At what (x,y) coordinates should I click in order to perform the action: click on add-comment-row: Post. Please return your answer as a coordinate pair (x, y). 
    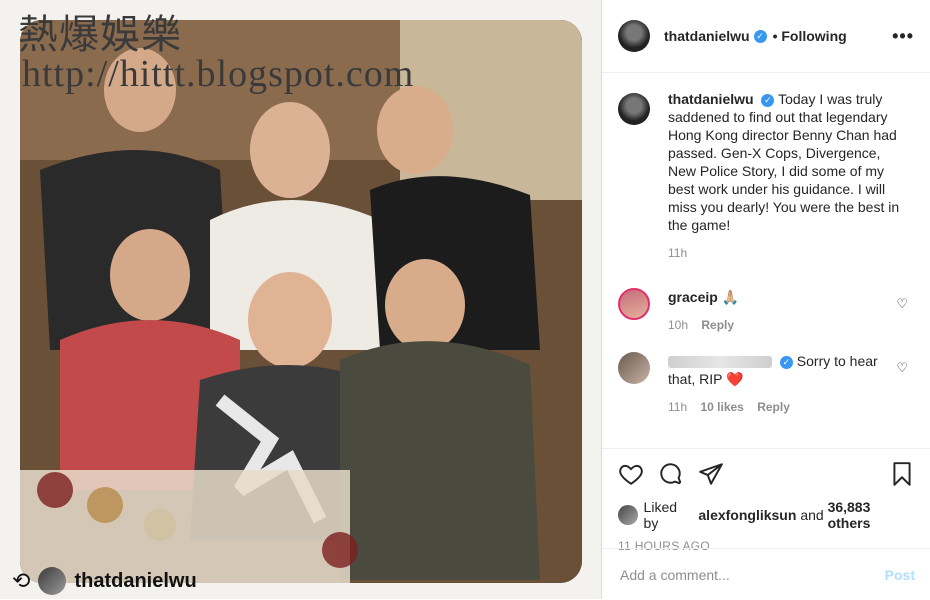
    Looking at the image, I should click on (766, 574).